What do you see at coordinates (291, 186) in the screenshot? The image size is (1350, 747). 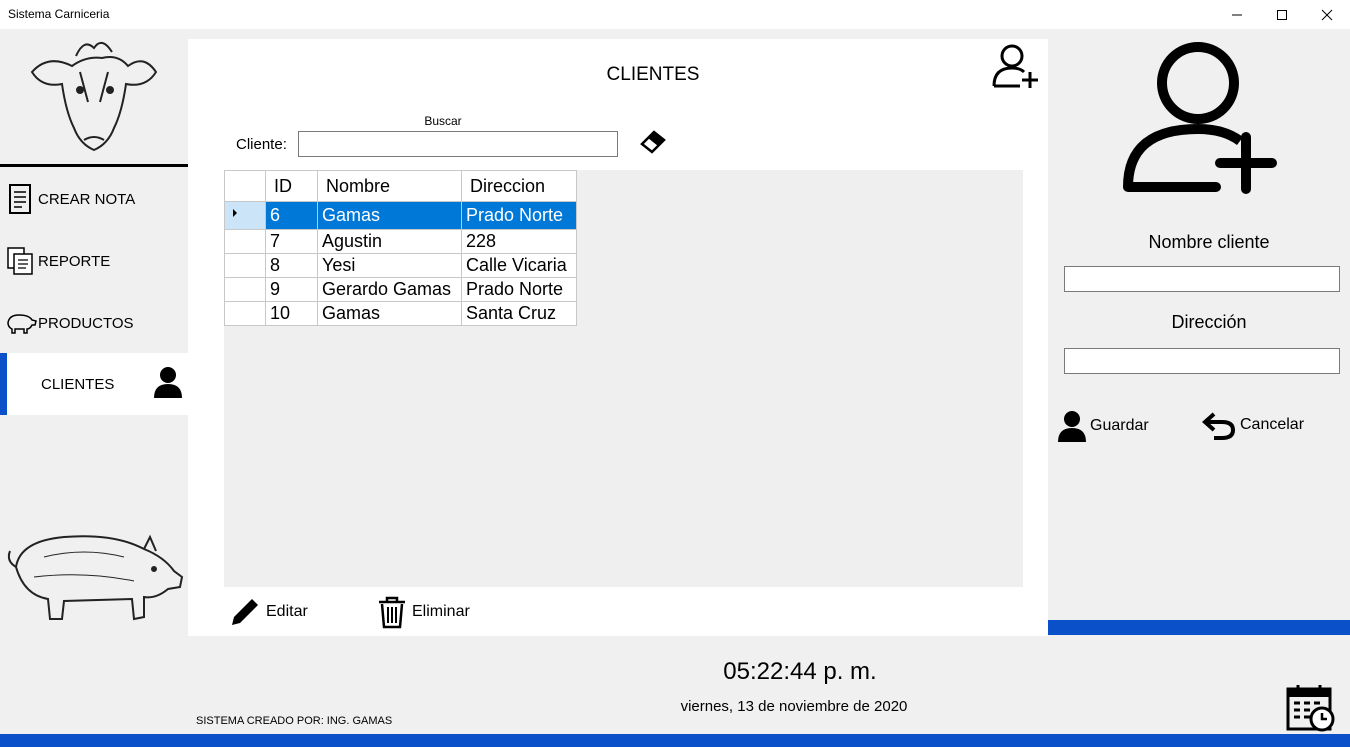 I see `column-header-id: ID` at bounding box center [291, 186].